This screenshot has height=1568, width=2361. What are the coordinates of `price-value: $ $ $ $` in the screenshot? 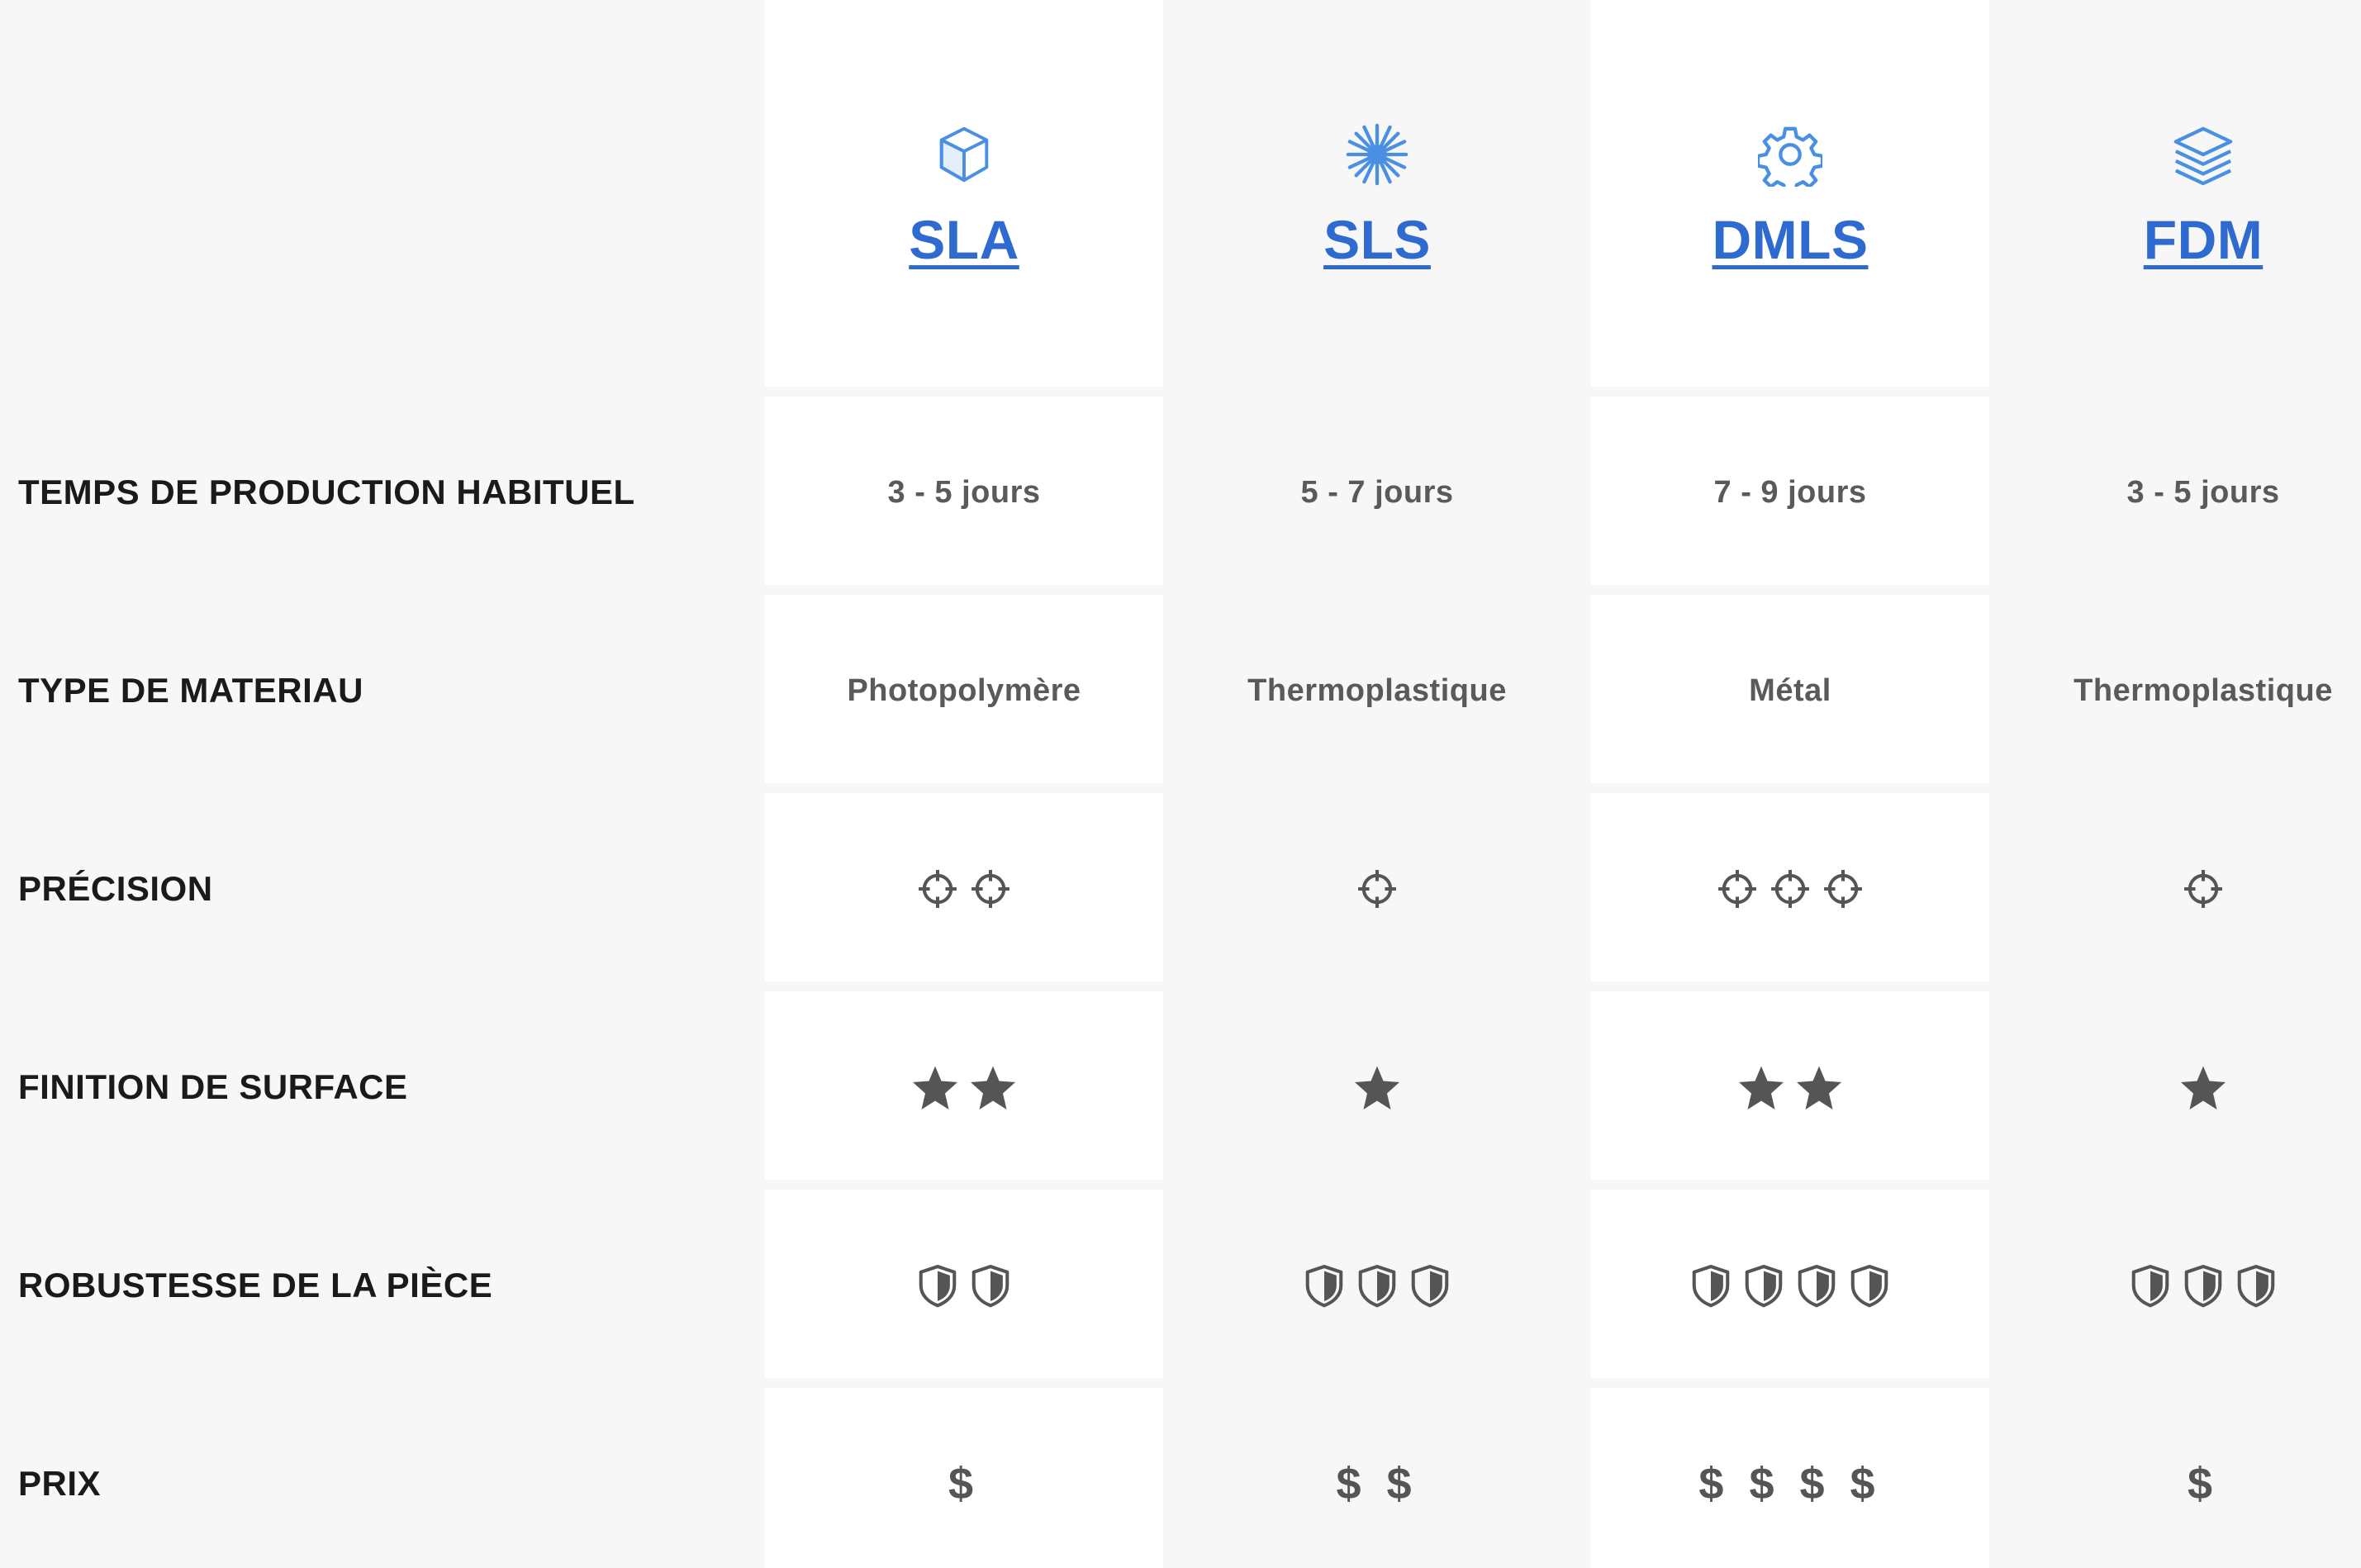 It's located at (1790, 1484).